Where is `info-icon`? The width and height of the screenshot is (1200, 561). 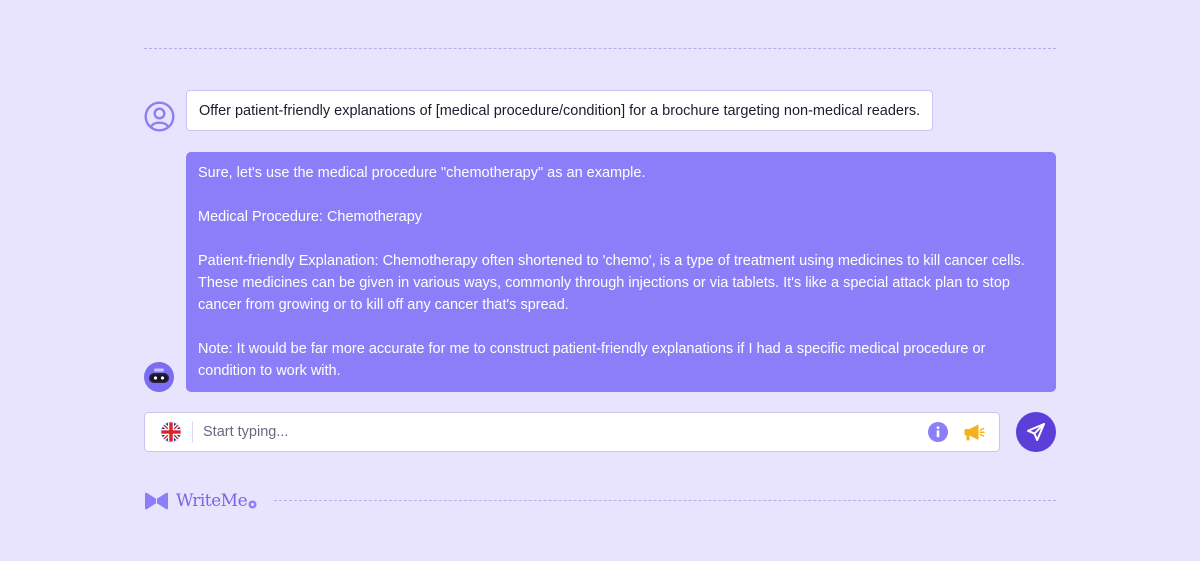 info-icon is located at coordinates (938, 432).